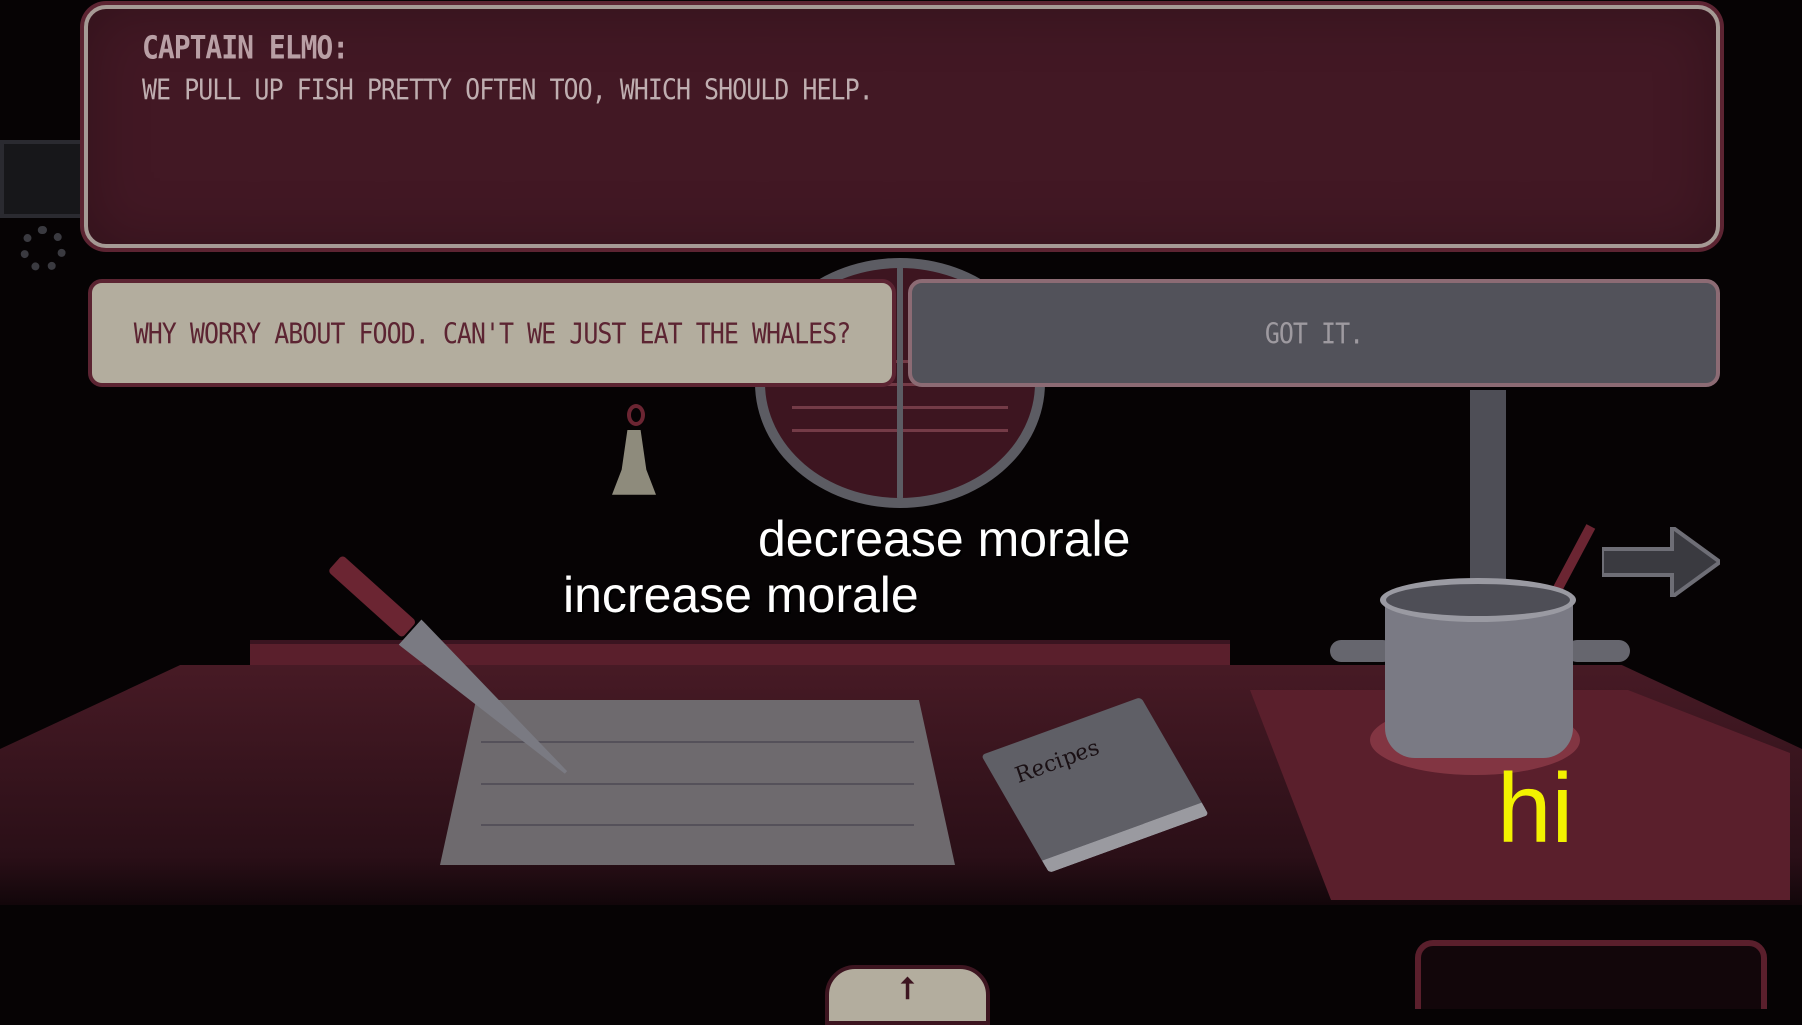  I want to click on bell-hook, so click(636, 415).